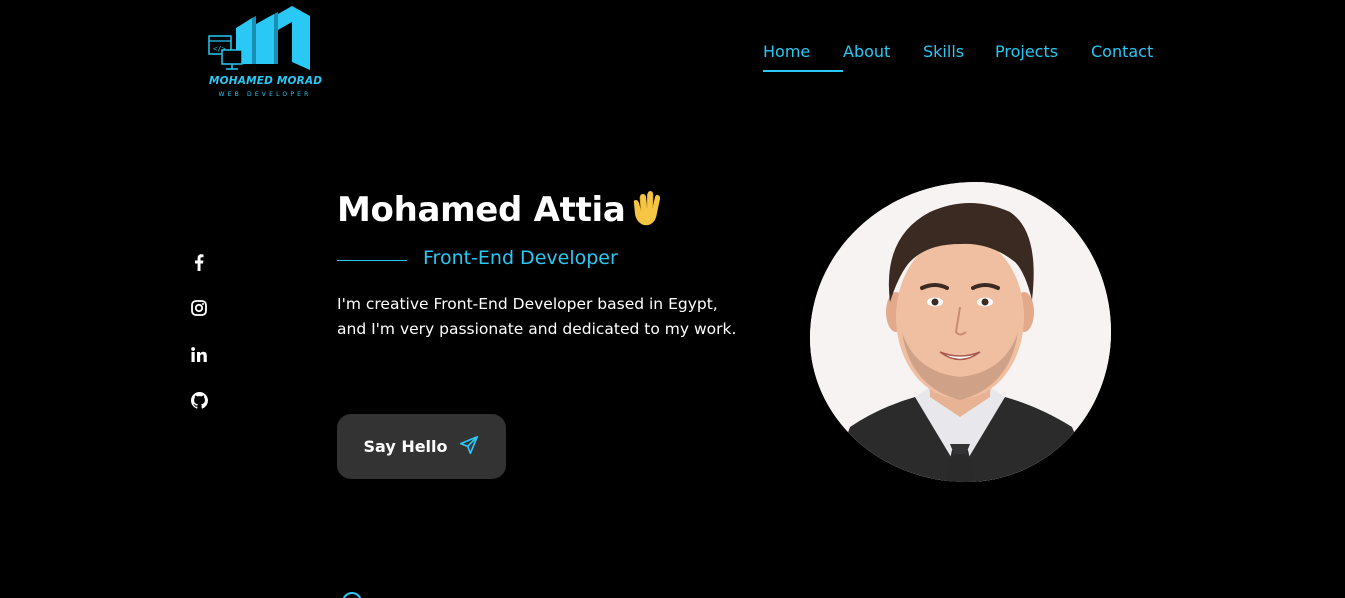 The width and height of the screenshot is (1345, 598). Describe the element at coordinates (265, 94) in the screenshot. I see `logo-tagline: WEB DEVELOPER` at that location.